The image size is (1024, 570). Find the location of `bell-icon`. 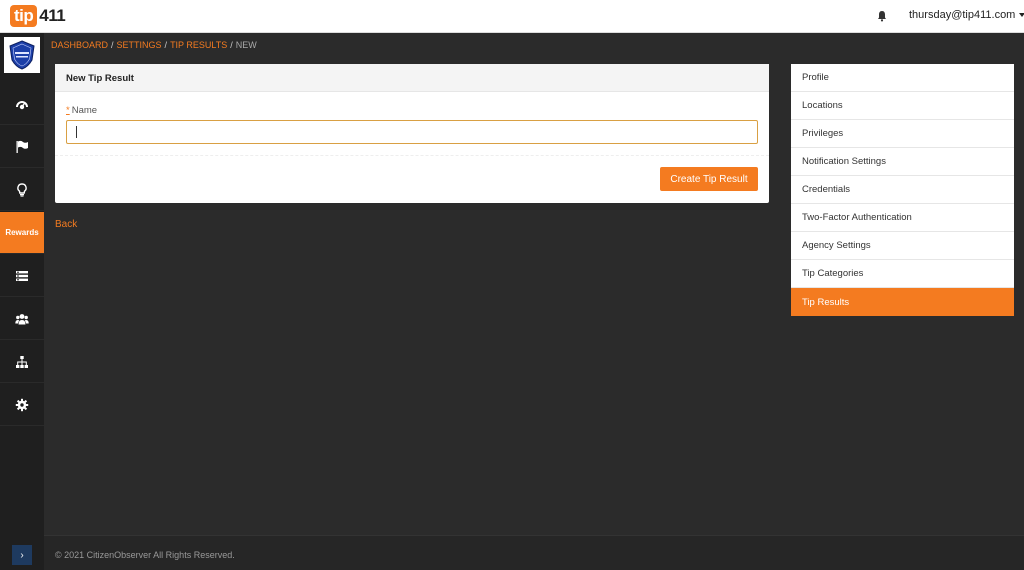

bell-icon is located at coordinates (882, 16).